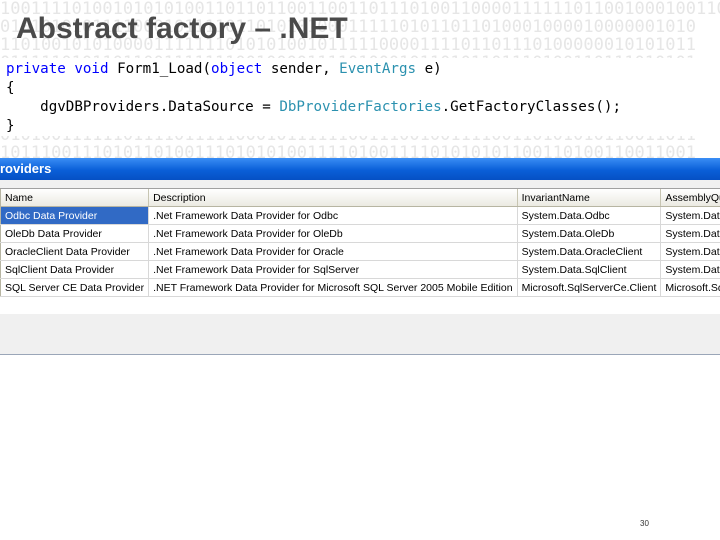 This screenshot has height=540, width=720. I want to click on table-cell: OracleClient Data Provider, so click(75, 251).